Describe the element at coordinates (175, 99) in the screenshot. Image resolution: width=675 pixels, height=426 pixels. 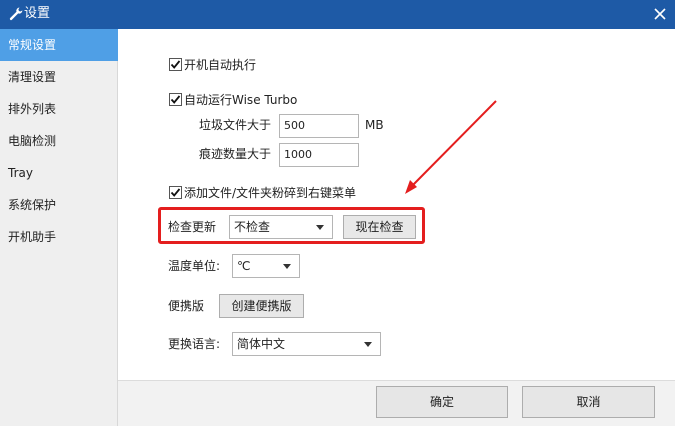
I see `wise-turbo-checkbox` at that location.